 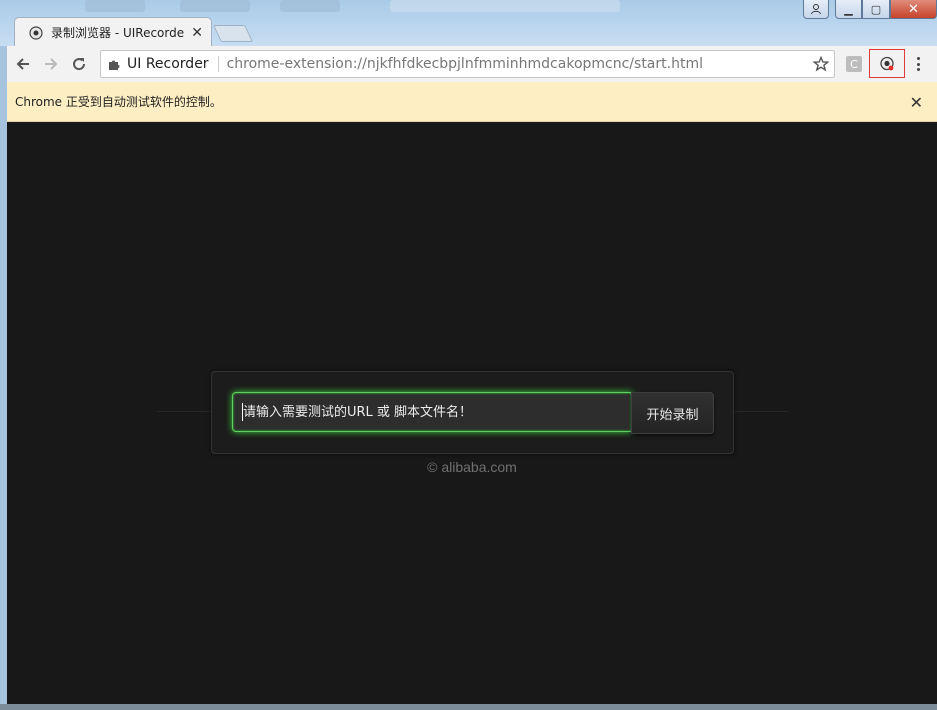 I want to click on forward-arrow-icon, so click(x=51, y=64).